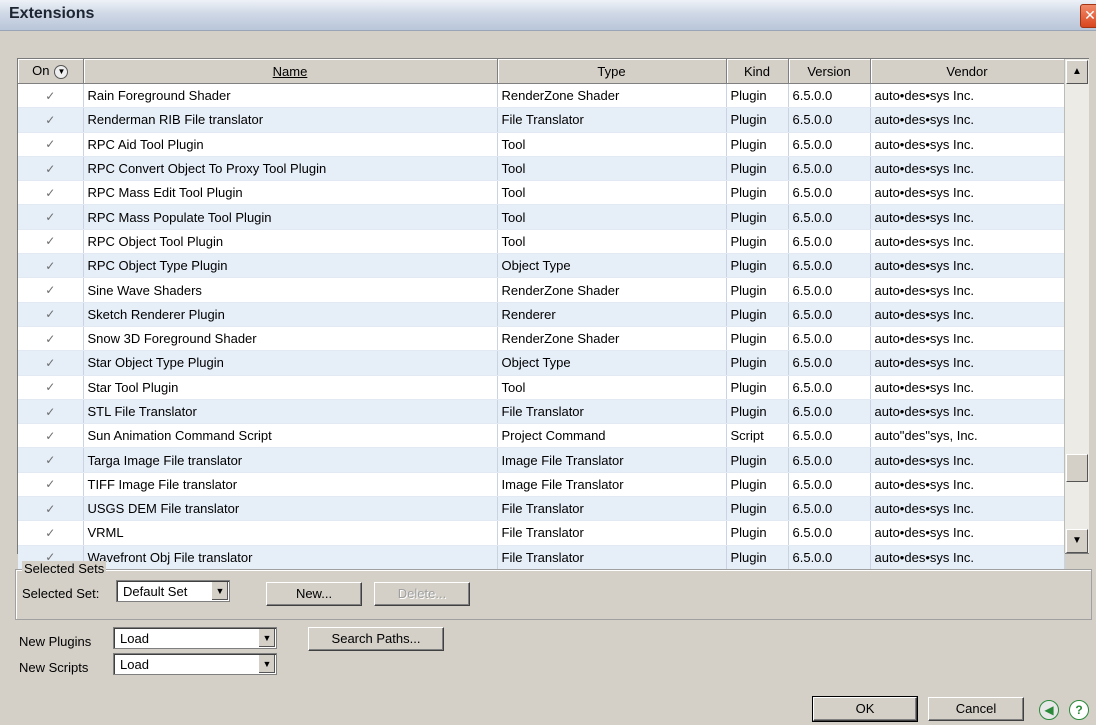 This screenshot has width=1096, height=725. Describe the element at coordinates (195, 664) in the screenshot. I see `new-scripts-dropdown: Load ▼` at that location.